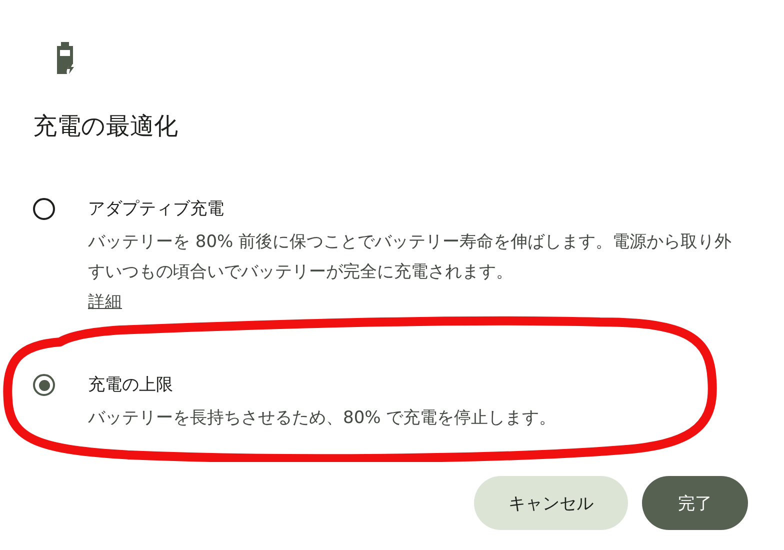 The image size is (784, 550). I want to click on details-link: 詳細, so click(105, 302).